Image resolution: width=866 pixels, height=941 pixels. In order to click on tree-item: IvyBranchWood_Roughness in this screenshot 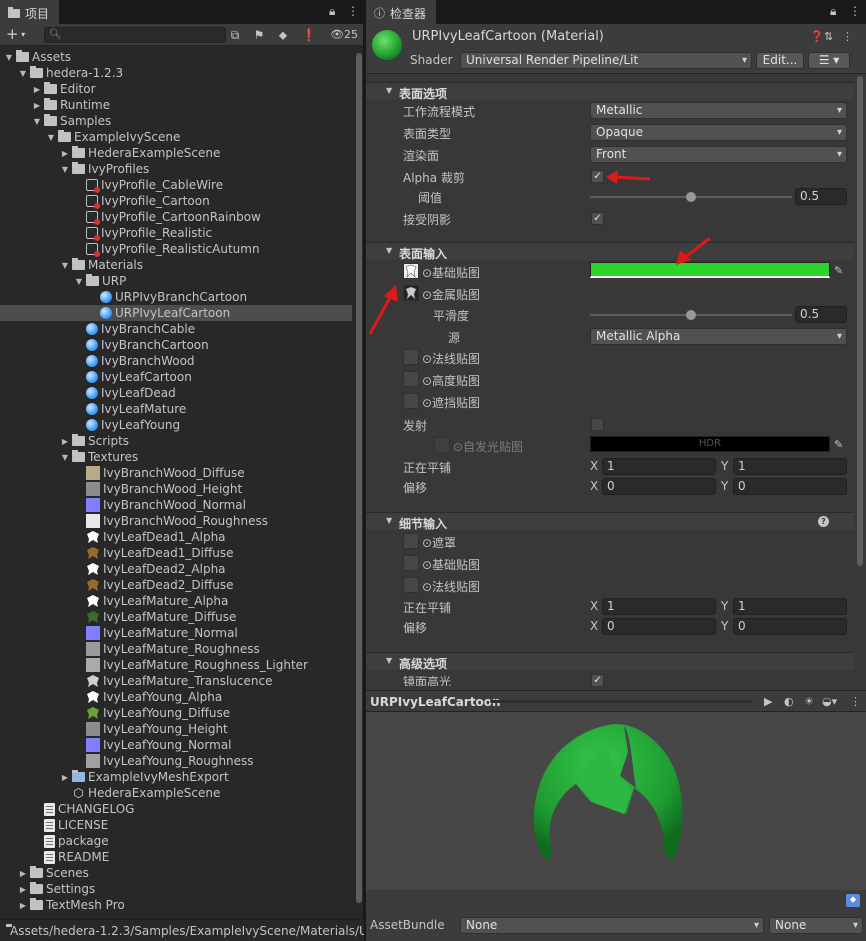, I will do `click(176, 521)`.